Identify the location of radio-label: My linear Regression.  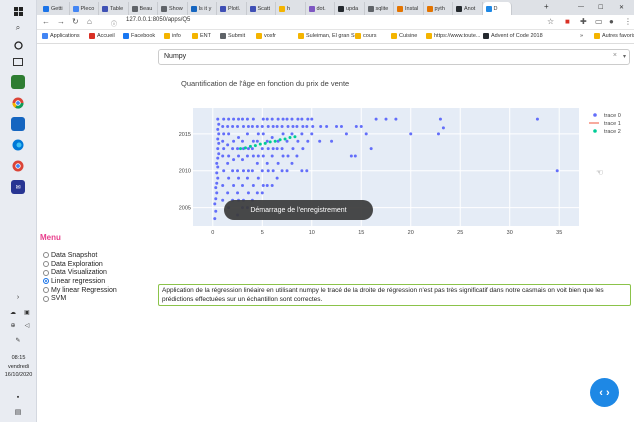
(84, 290).